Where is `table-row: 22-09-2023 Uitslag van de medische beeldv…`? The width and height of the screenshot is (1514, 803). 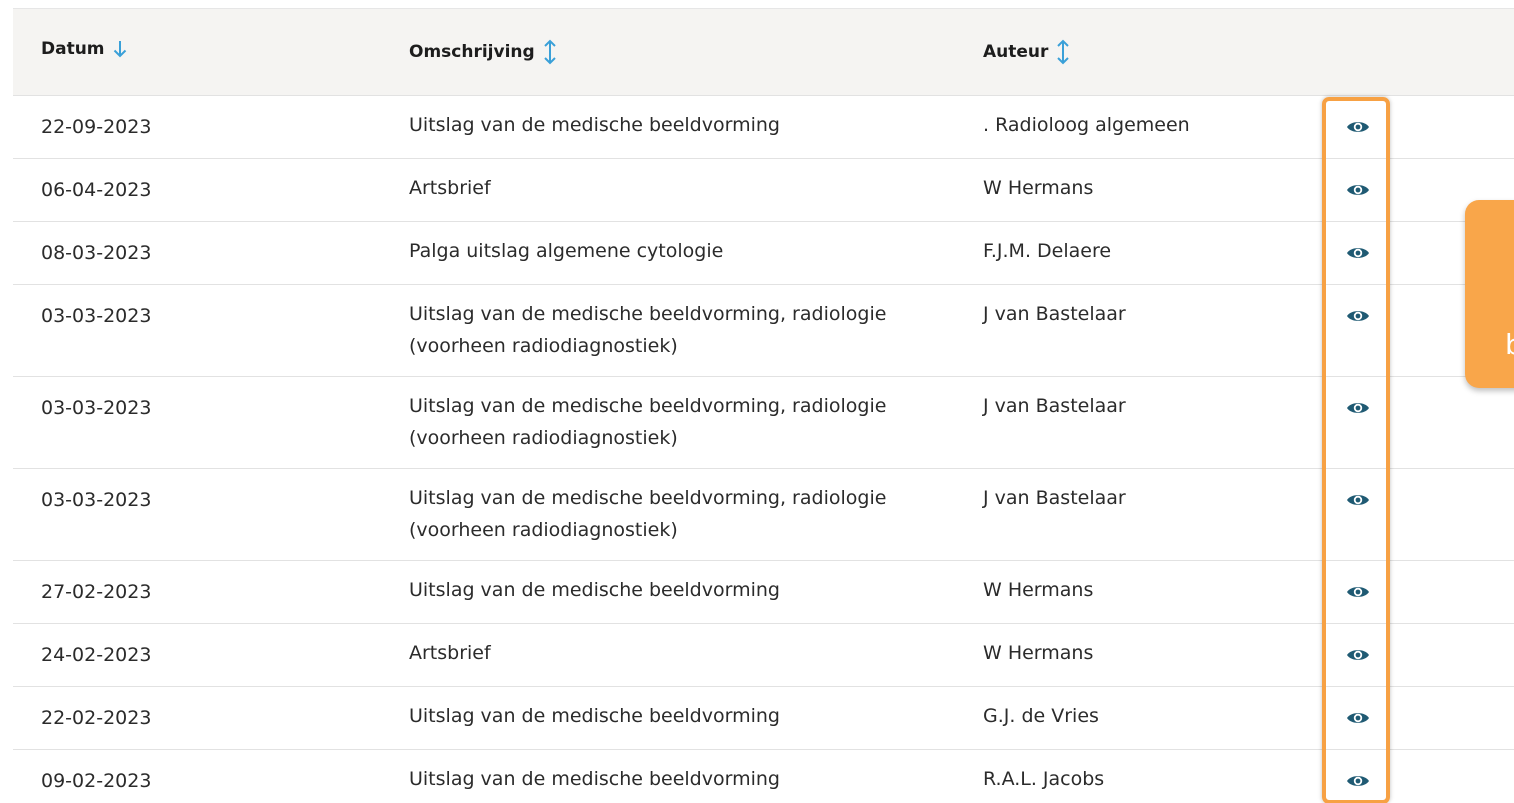
table-row: 22-09-2023 Uitslag van de medische beeldv… is located at coordinates (763, 127).